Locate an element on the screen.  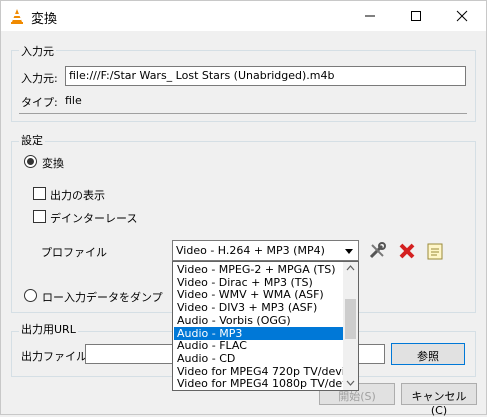
maximize-icon is located at coordinates (416, 16).